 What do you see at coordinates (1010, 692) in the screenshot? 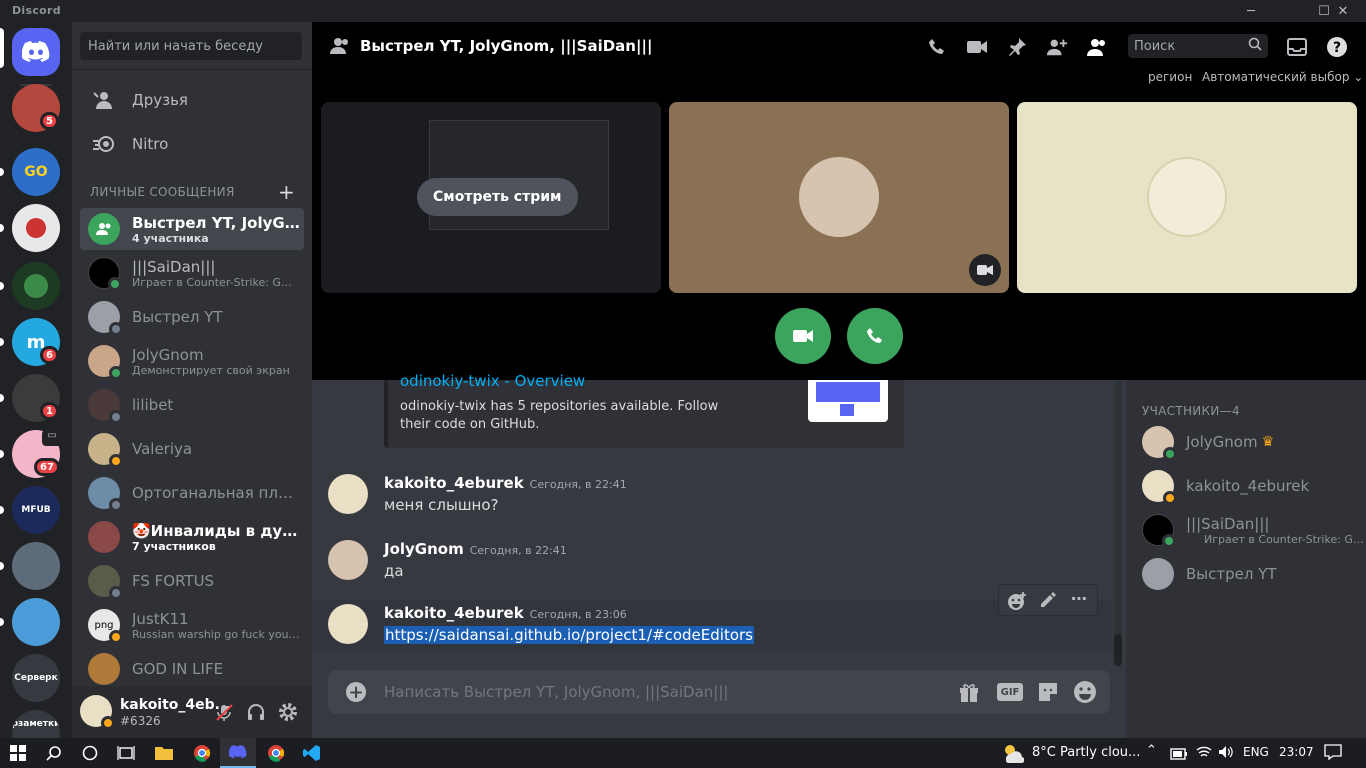
I see `gif-button: GIF` at bounding box center [1010, 692].